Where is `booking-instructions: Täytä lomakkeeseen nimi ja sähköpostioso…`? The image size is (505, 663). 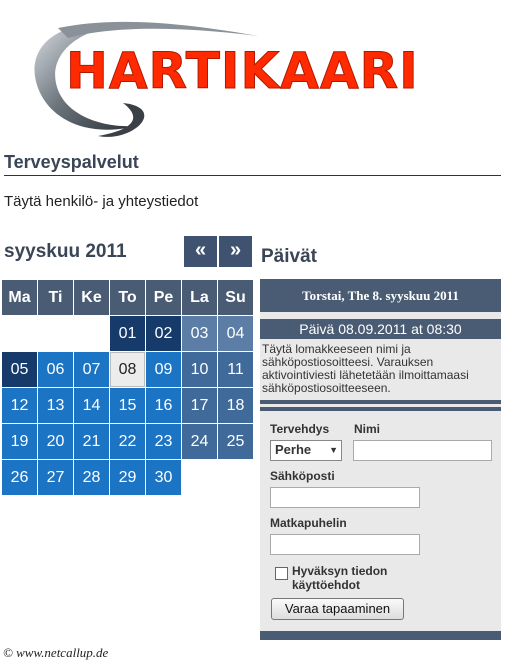 booking-instructions: Täytä lomakkeeseen nimi ja sähköpostioso… is located at coordinates (365, 368).